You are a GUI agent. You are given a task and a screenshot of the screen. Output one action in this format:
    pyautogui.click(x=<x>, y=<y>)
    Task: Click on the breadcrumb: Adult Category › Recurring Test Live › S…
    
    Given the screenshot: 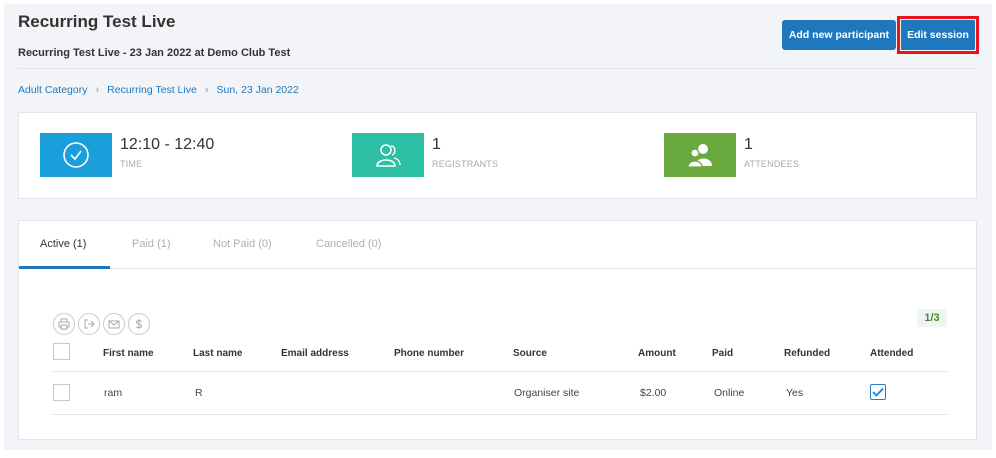 What is the action you would take?
    pyautogui.click(x=158, y=90)
    